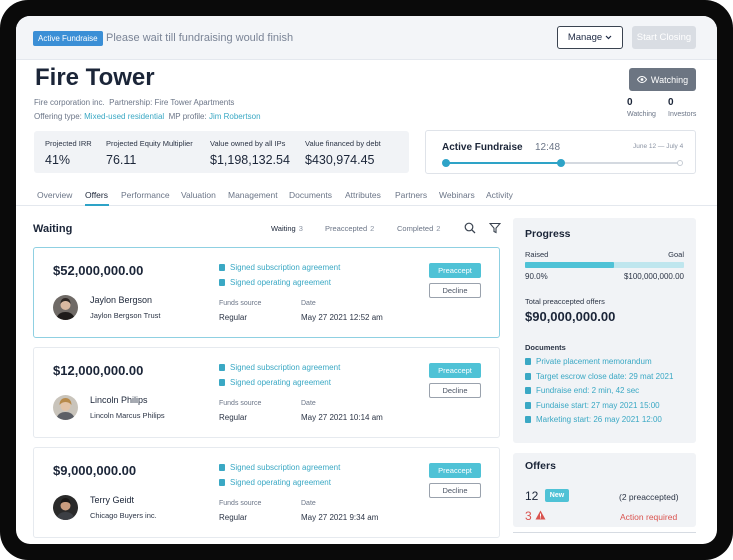 This screenshot has height=560, width=733. I want to click on document-link-marketing-start: Marketing start: 26 may 2021 12:00, so click(593, 419).